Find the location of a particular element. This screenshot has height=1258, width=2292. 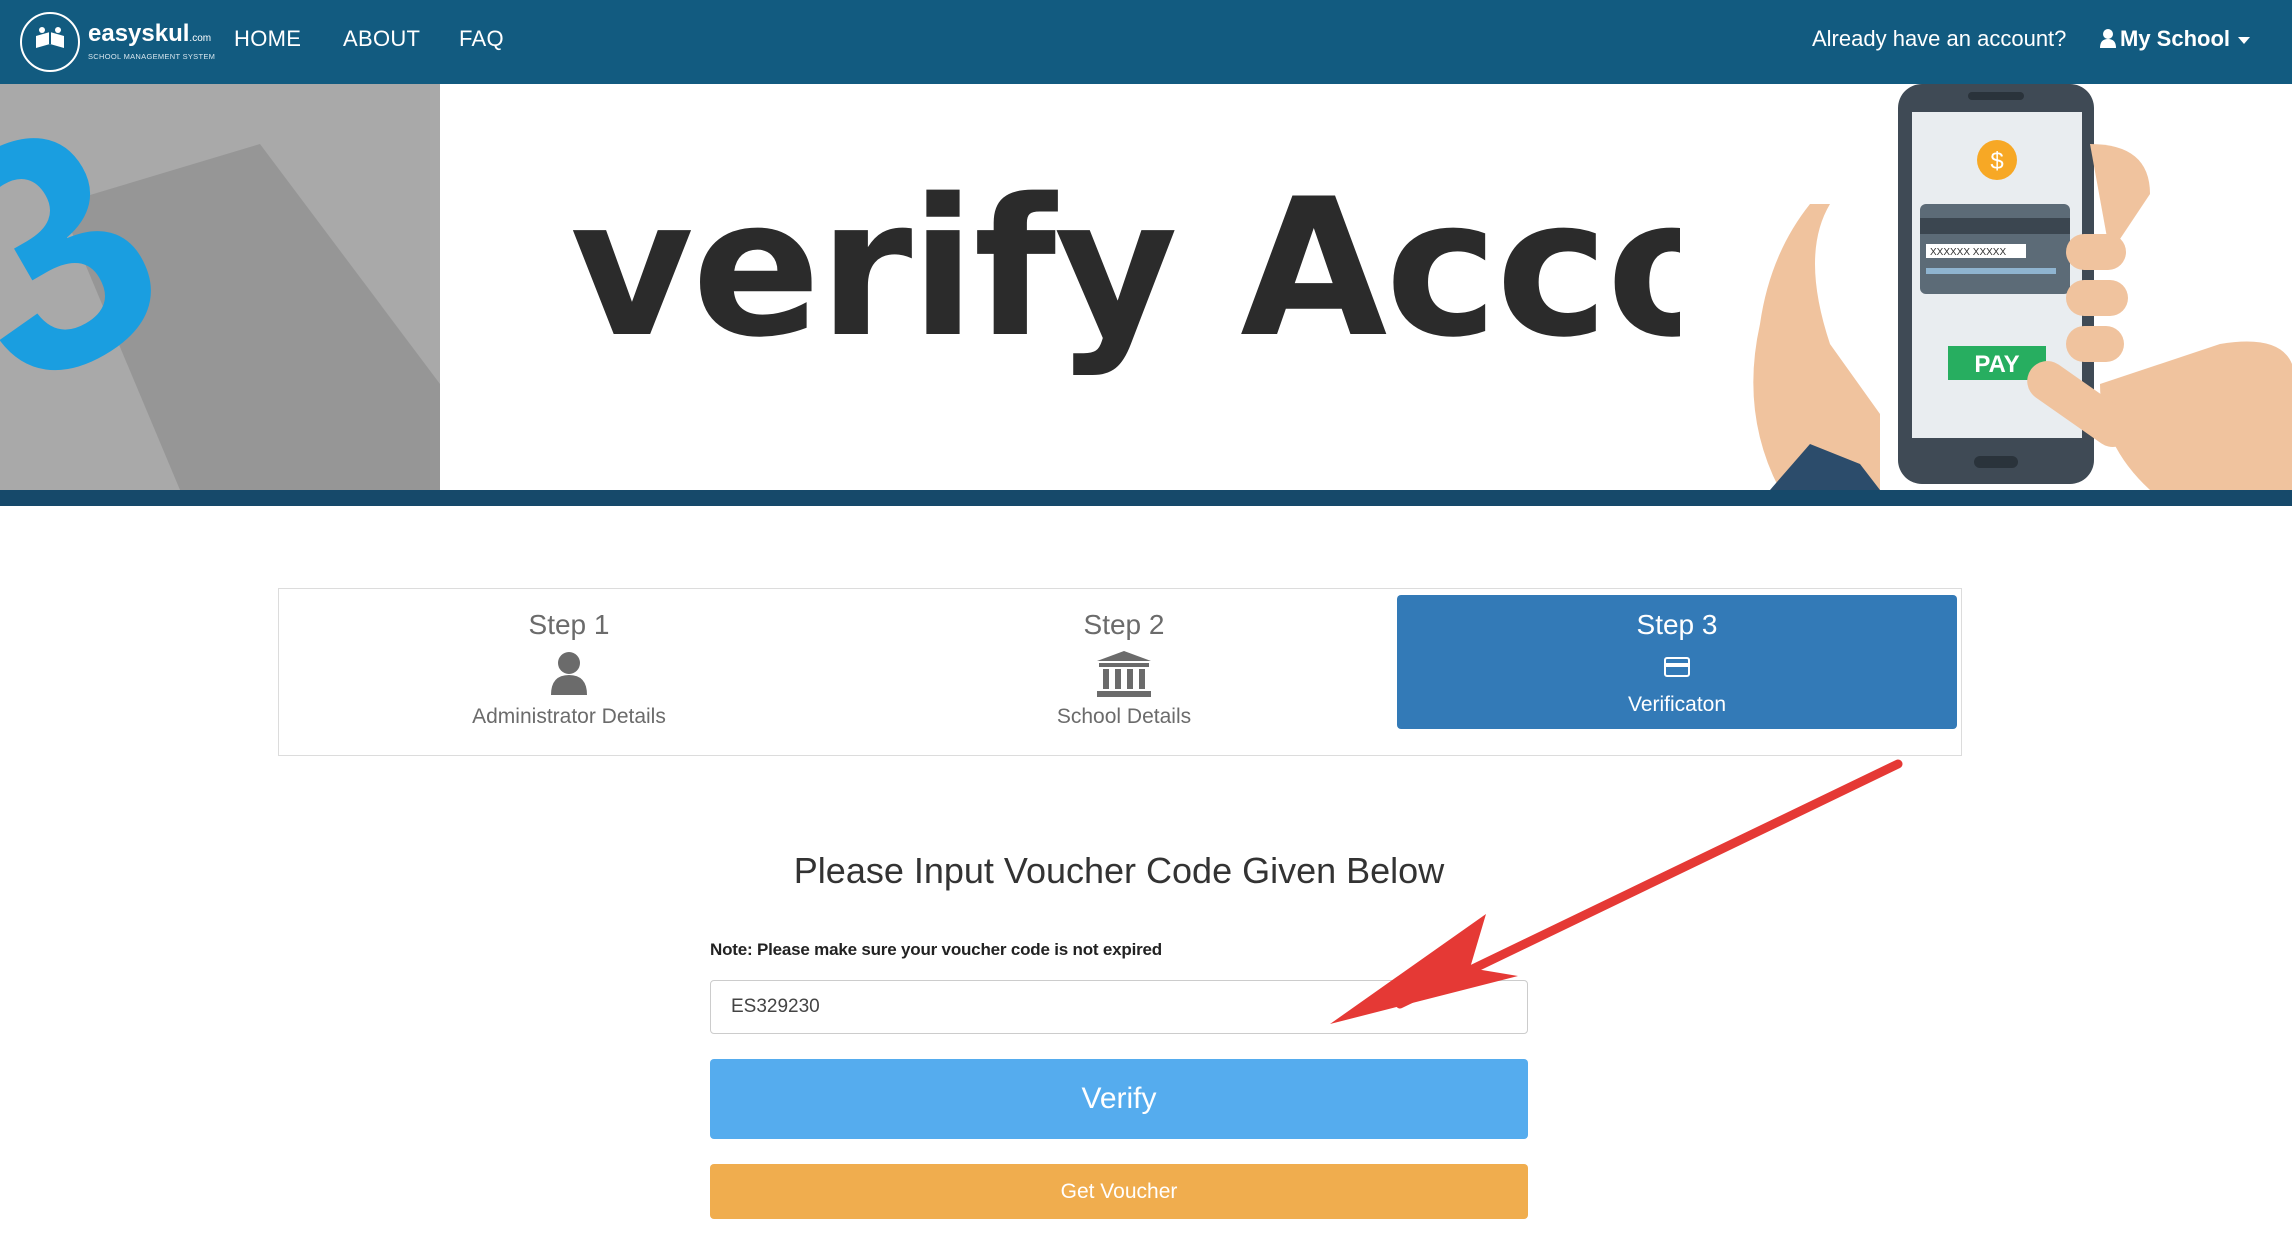

step-3: Step 3 Verificaton is located at coordinates (1677, 662).